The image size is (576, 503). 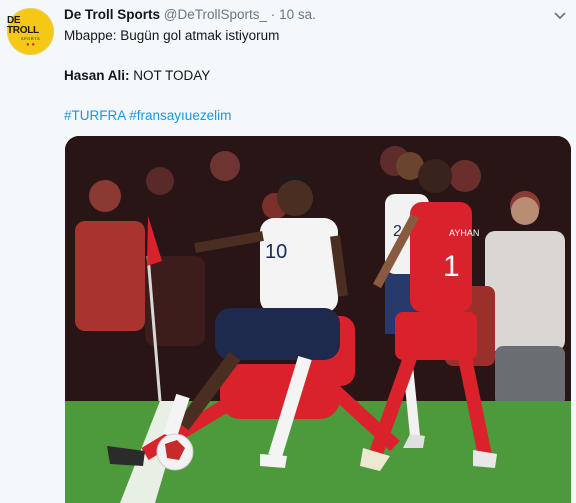 I want to click on football, so click(x=175, y=452).